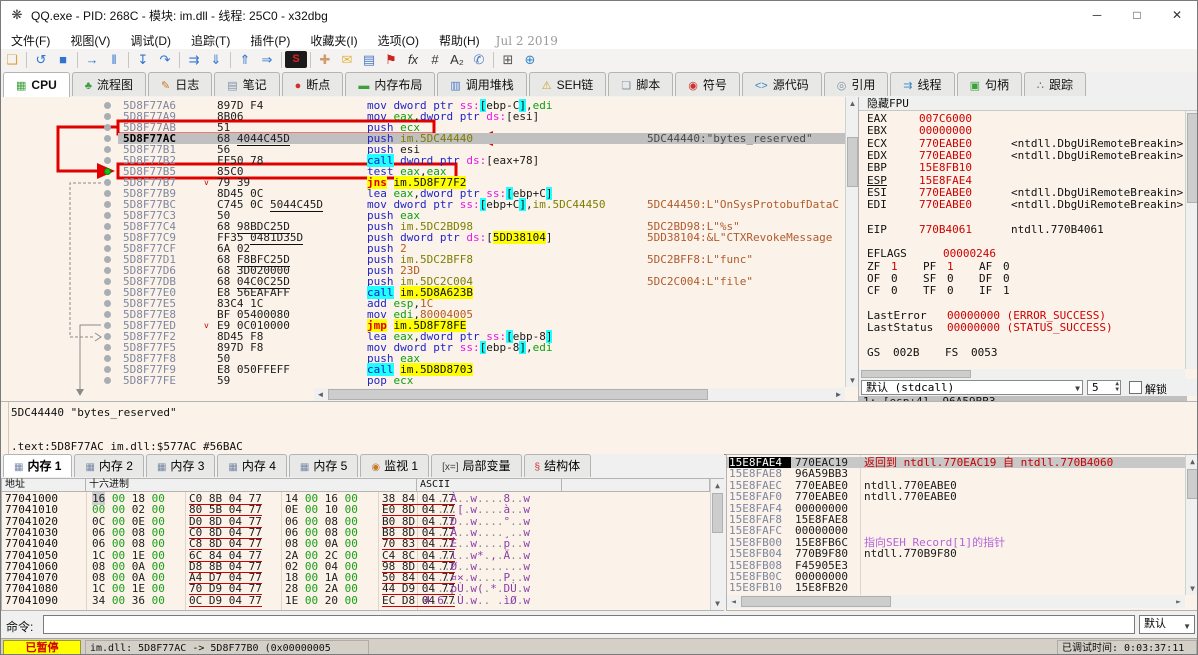 The width and height of the screenshot is (1198, 655). What do you see at coordinates (781, 84) in the screenshot?
I see `tab-source: <> 源代码` at bounding box center [781, 84].